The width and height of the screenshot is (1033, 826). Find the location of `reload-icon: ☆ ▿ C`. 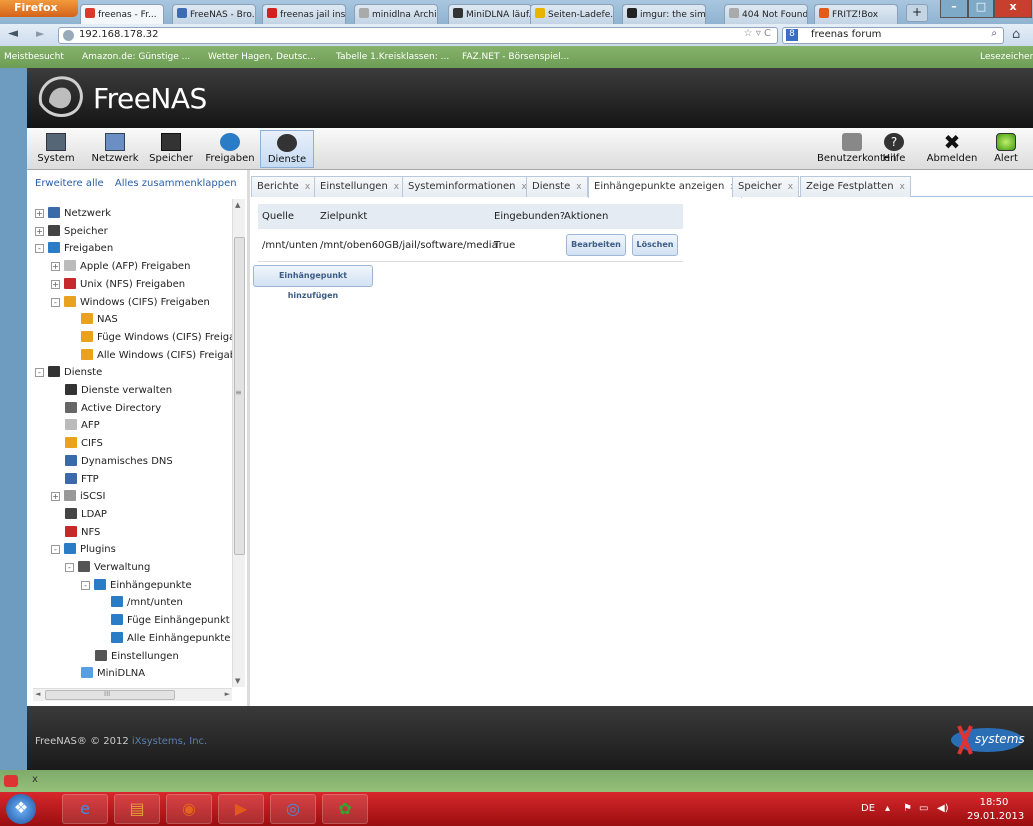

reload-icon: ☆ ▿ C is located at coordinates (757, 33).